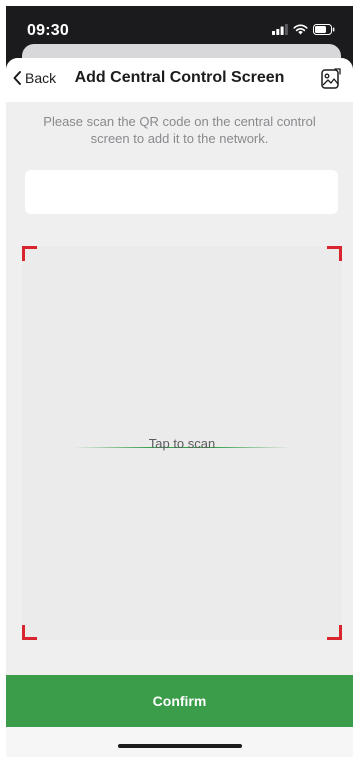  What do you see at coordinates (29, 253) in the screenshot?
I see `scan-frame-corner-top-left` at bounding box center [29, 253].